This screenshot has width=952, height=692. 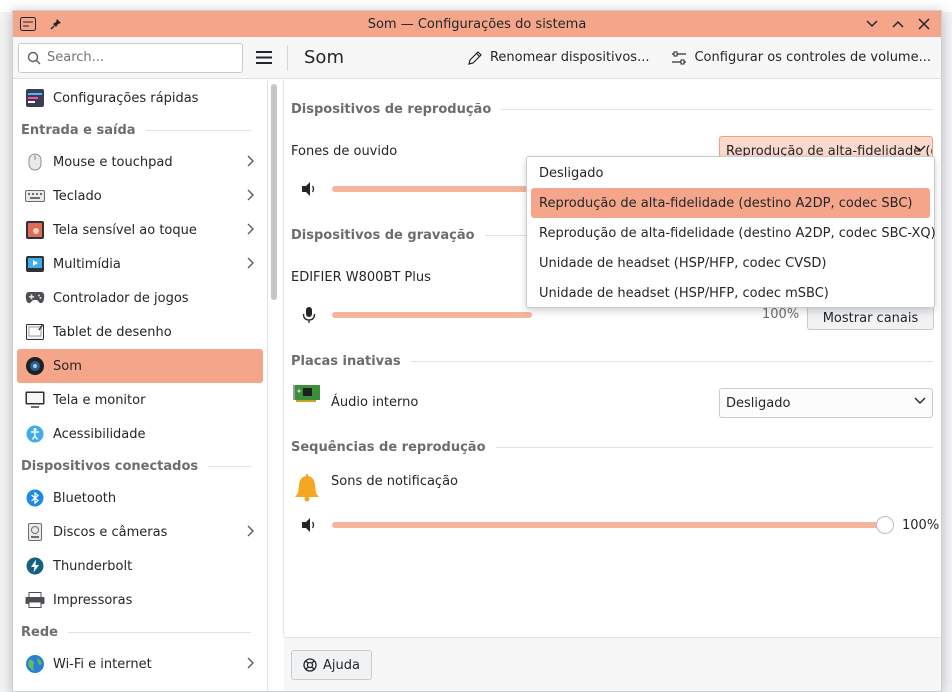 I want to click on sidebar-item-quick-settings: Configurações rápidas, so click(x=140, y=98).